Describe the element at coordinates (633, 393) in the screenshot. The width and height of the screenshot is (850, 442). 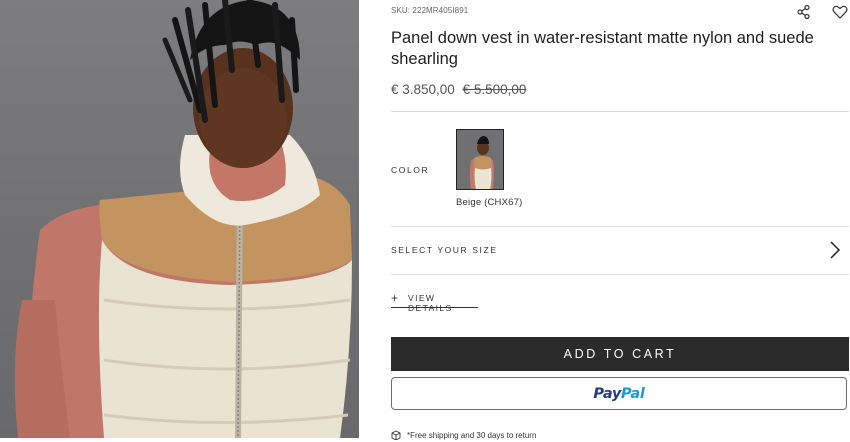
I see `paypal-logo-pal: Pal` at that location.